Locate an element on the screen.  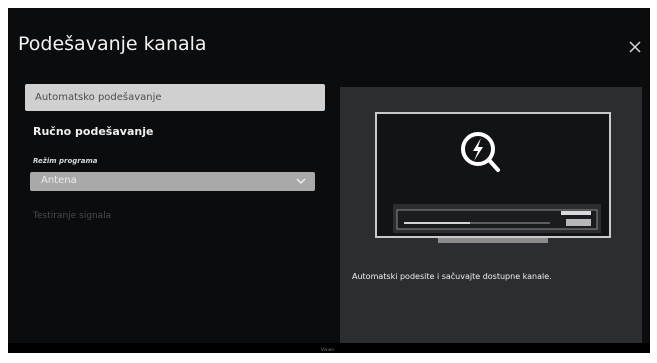
close-button is located at coordinates (635, 46).